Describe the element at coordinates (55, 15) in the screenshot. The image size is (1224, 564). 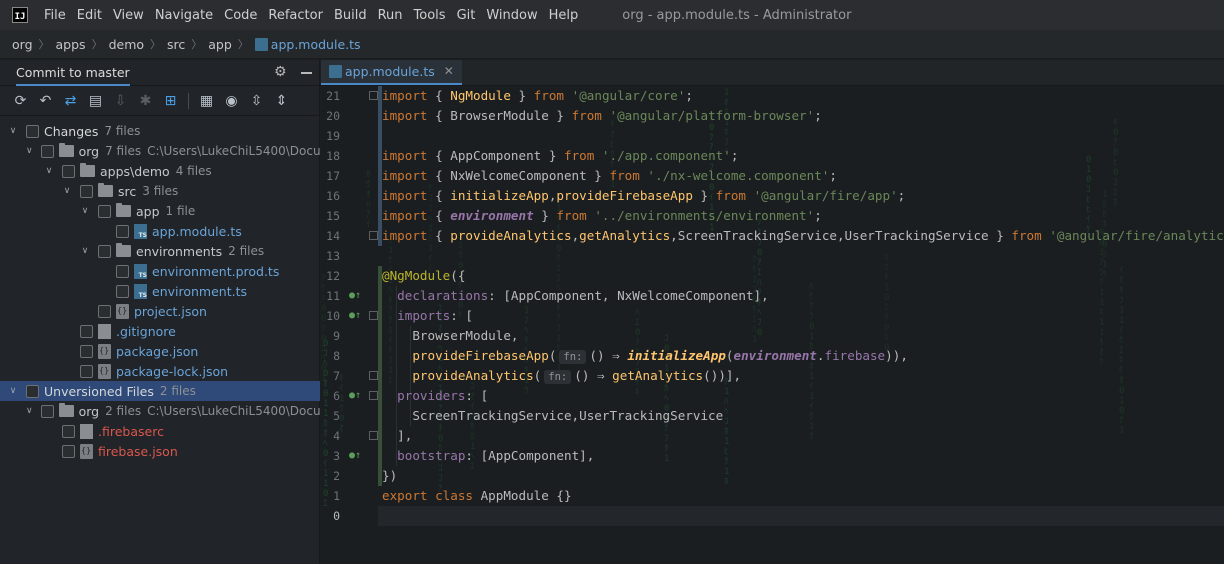
I see `menu-file: File` at that location.